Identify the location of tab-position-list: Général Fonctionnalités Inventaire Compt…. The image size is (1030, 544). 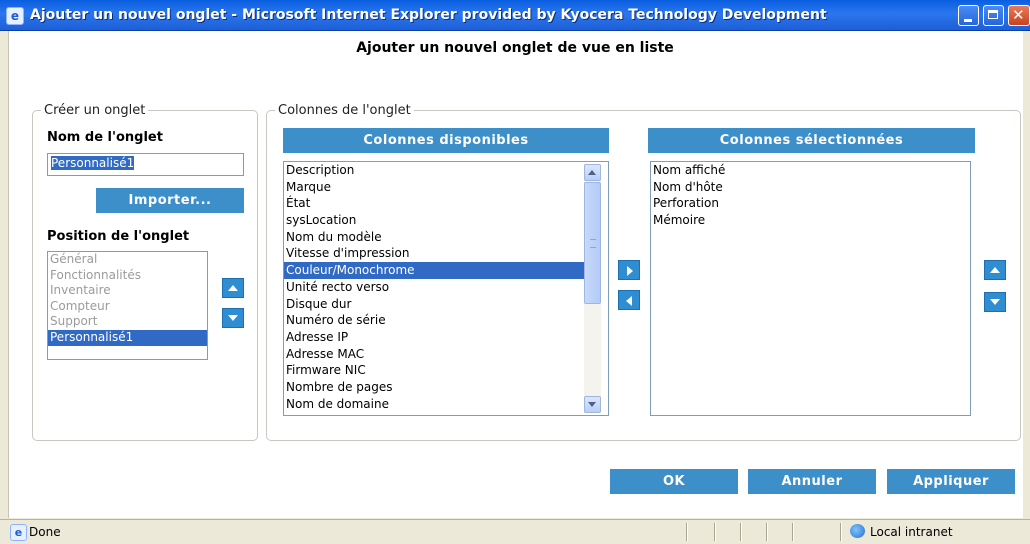
(127, 305).